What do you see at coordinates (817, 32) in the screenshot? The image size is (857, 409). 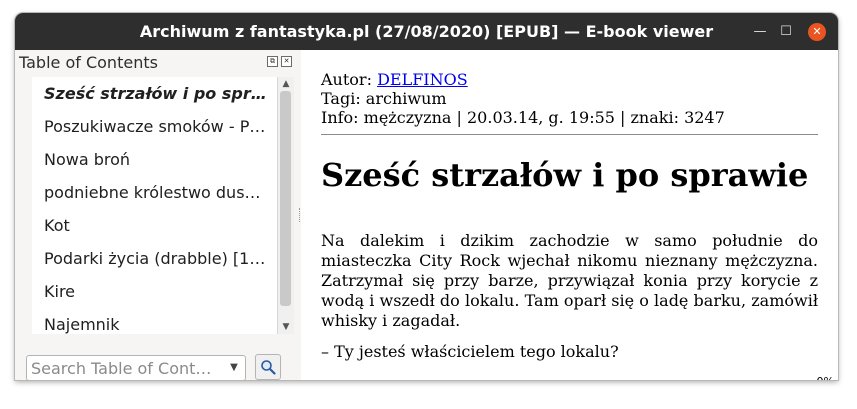 I see `close-button: ✕` at bounding box center [817, 32].